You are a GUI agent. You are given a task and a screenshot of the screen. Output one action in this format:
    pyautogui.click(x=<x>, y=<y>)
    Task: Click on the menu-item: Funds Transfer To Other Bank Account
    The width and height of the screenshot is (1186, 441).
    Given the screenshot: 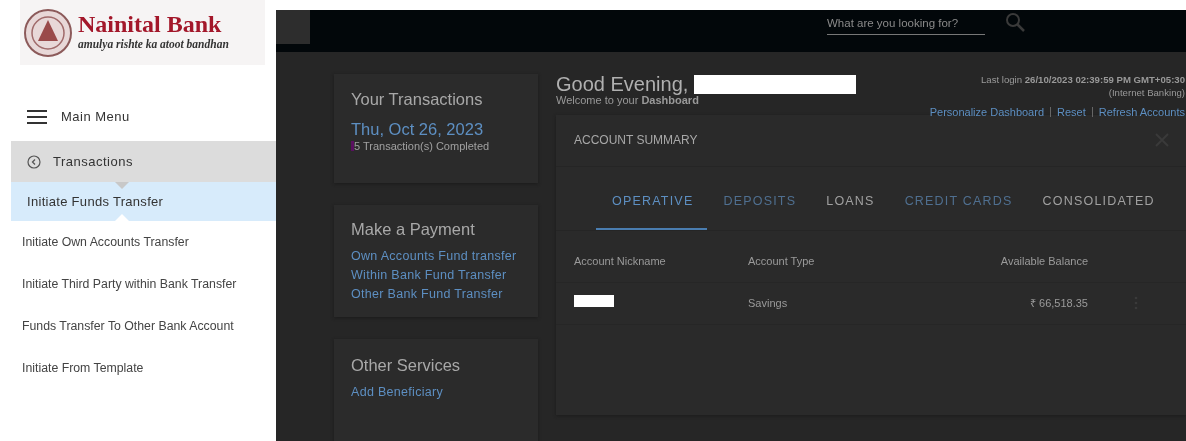 What is the action you would take?
    pyautogui.click(x=143, y=326)
    